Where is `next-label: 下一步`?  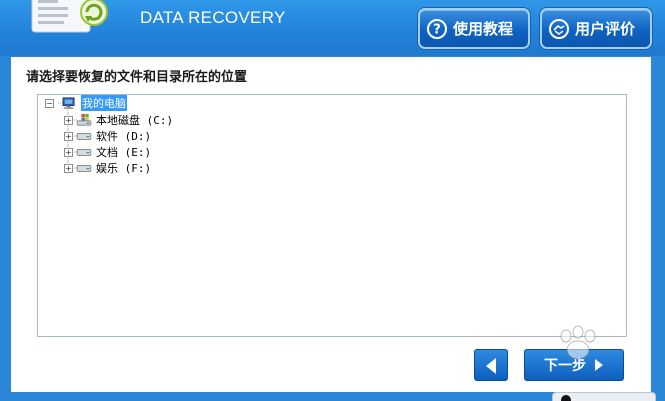 next-label: 下一步 is located at coordinates (565, 366).